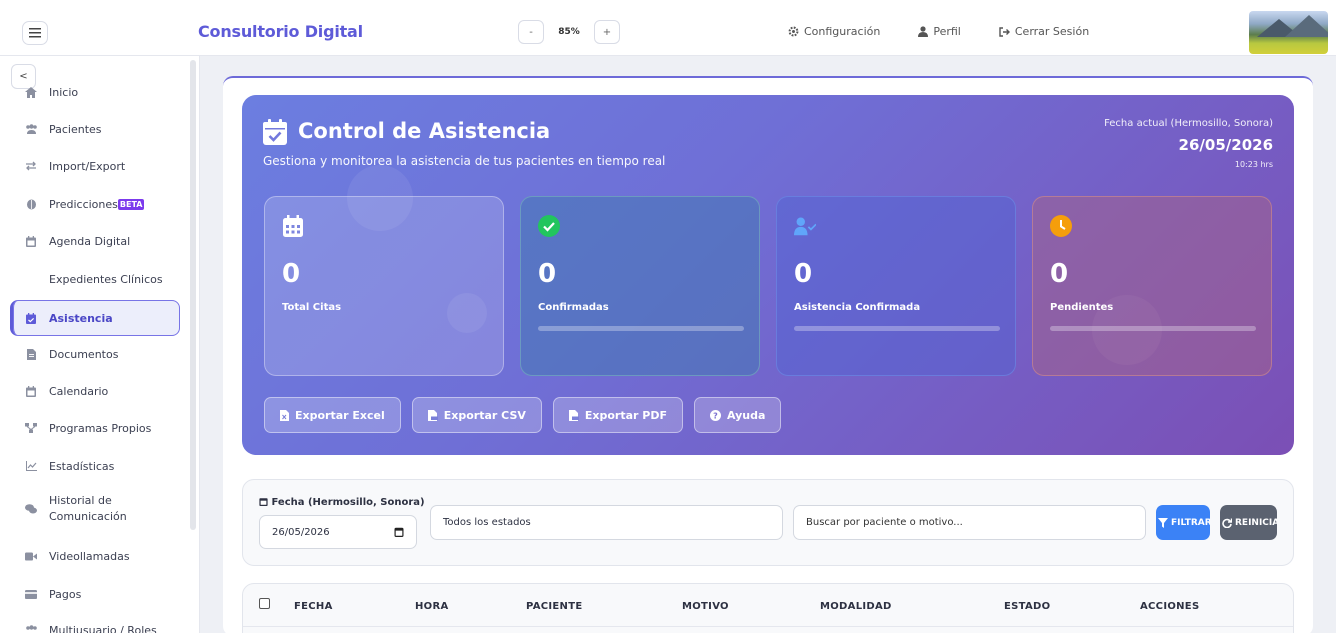 This screenshot has height=633, width=1336. What do you see at coordinates (805, 226) in the screenshot?
I see `user-check-icon` at bounding box center [805, 226].